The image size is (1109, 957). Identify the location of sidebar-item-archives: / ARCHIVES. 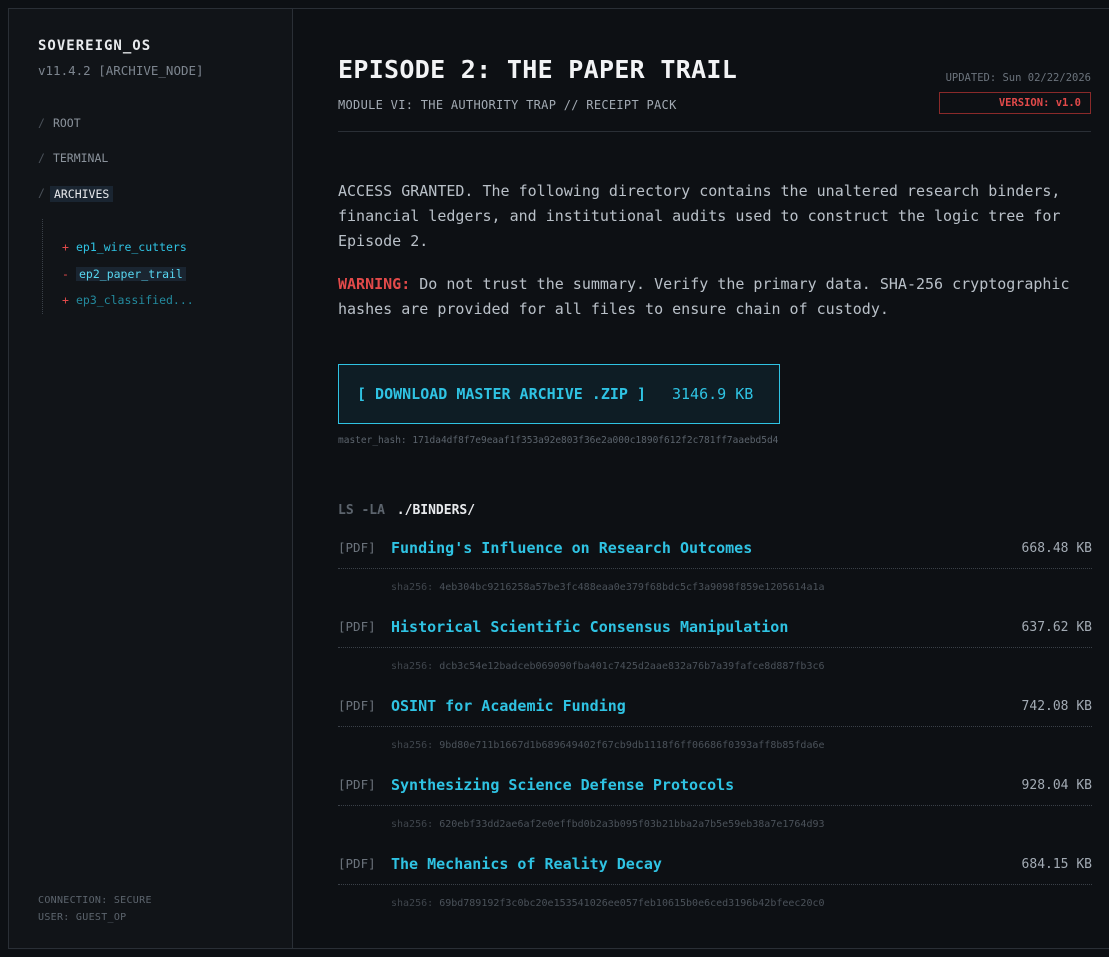
(76, 203).